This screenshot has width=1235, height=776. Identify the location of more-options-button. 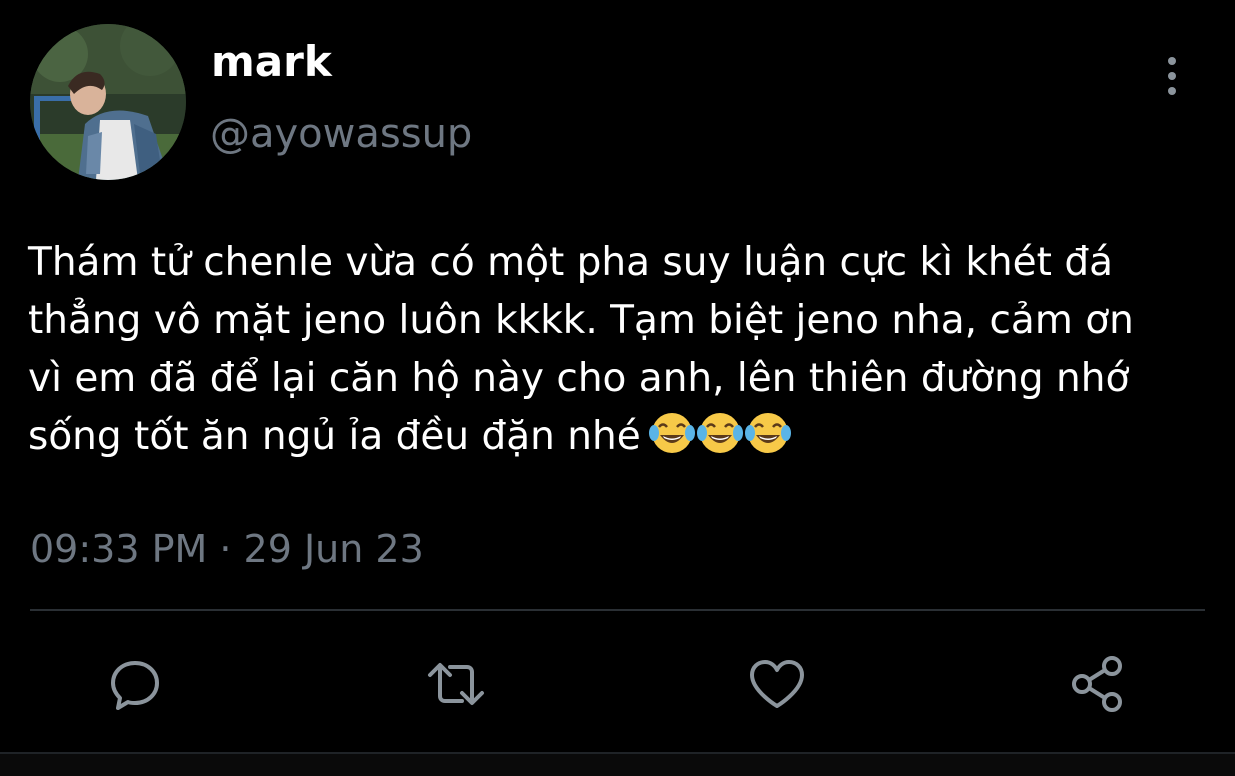
(1172, 76).